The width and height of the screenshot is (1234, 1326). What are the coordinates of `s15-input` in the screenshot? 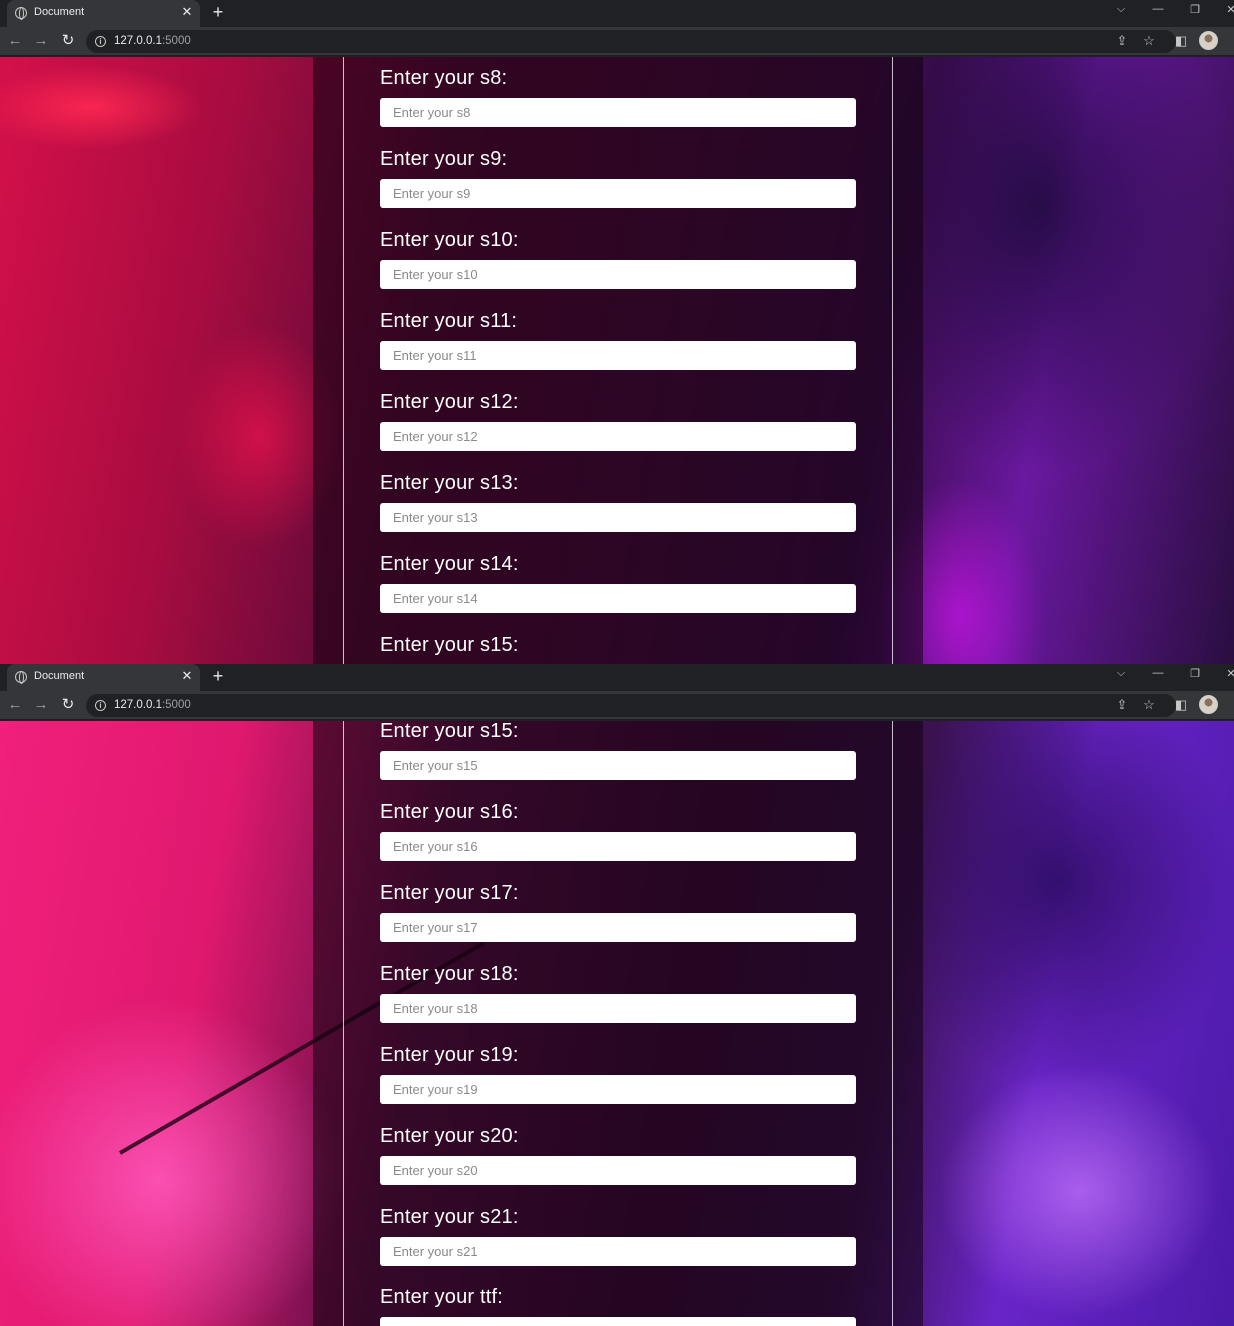 It's located at (618, 765).